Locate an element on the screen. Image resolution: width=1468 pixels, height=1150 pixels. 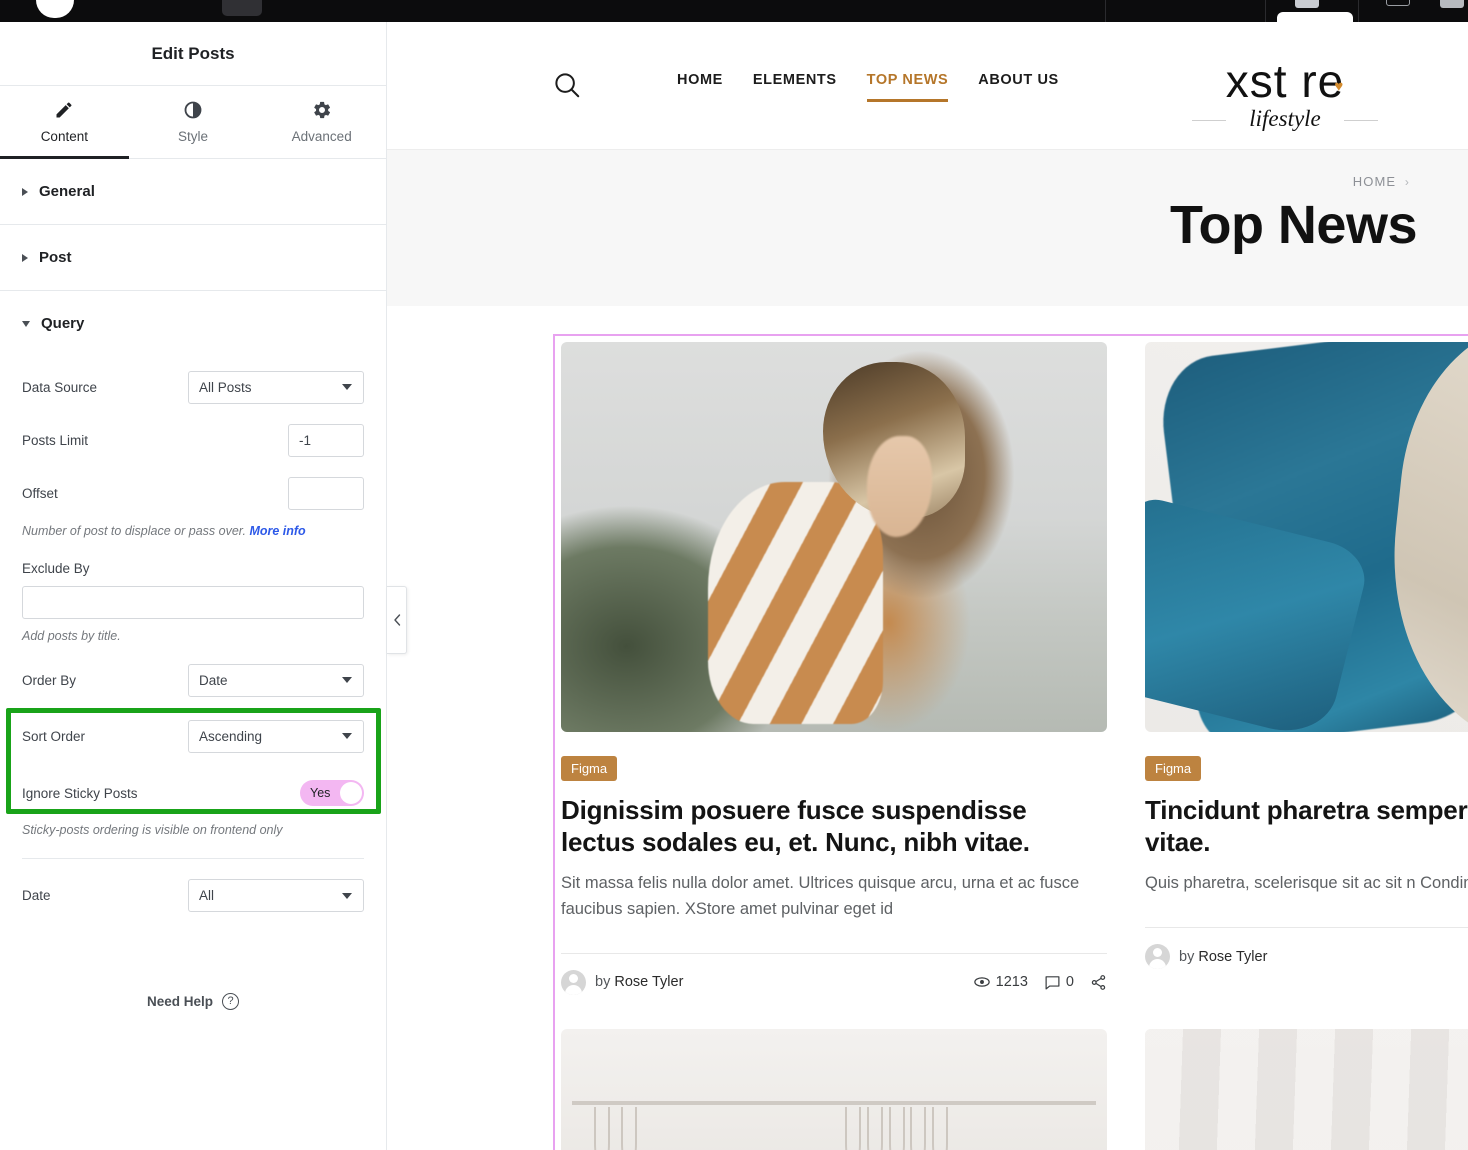
control-offset: Offset is located at coordinates (193, 493).